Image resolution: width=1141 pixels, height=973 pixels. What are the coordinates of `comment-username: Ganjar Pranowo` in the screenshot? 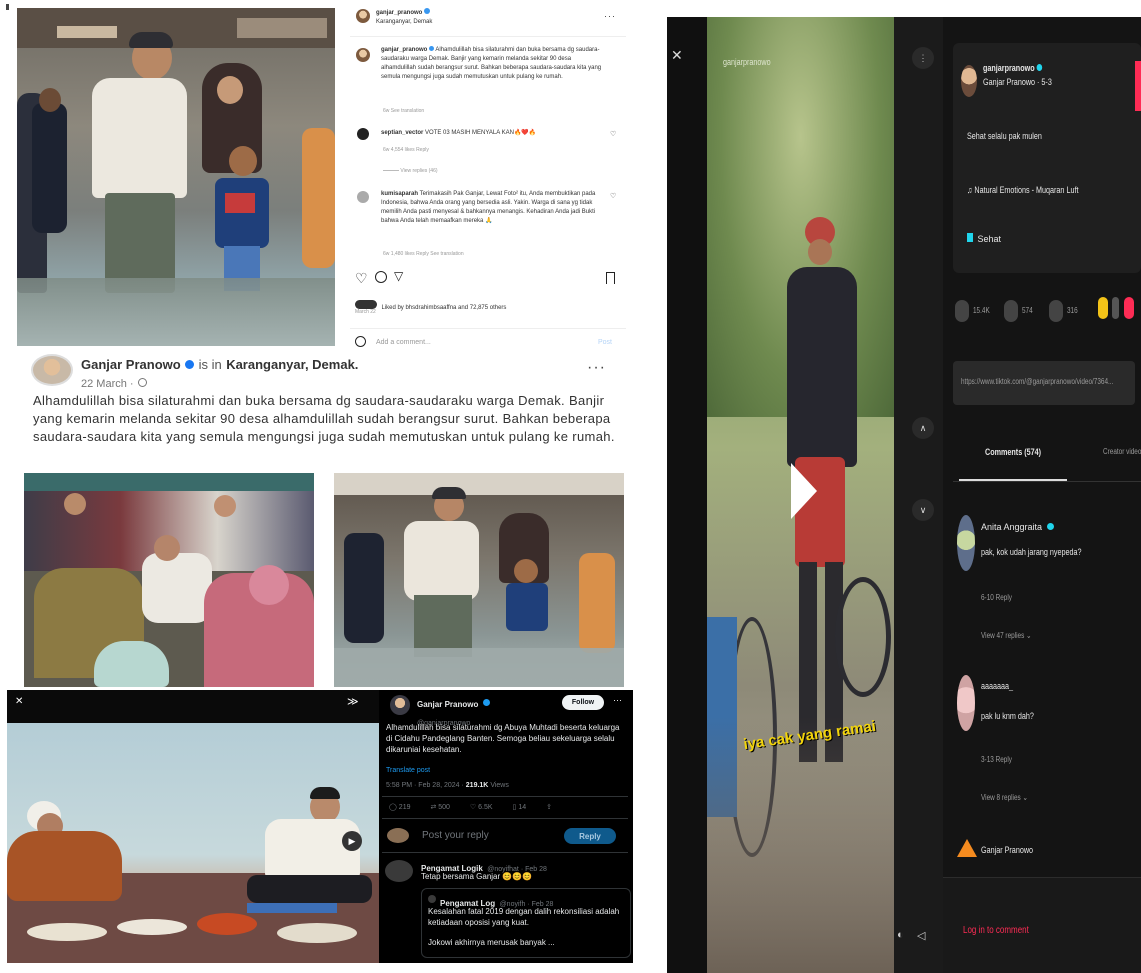 It's located at (1007, 850).